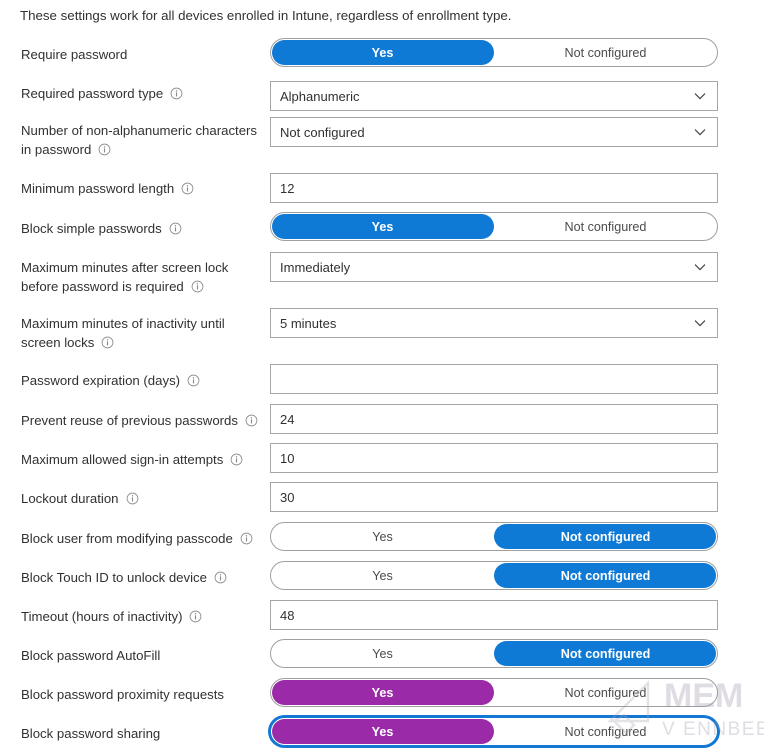 This screenshot has width=770, height=751. What do you see at coordinates (102, 616) in the screenshot?
I see `setting-label-text: Timeout (hours of inactivity)` at bounding box center [102, 616].